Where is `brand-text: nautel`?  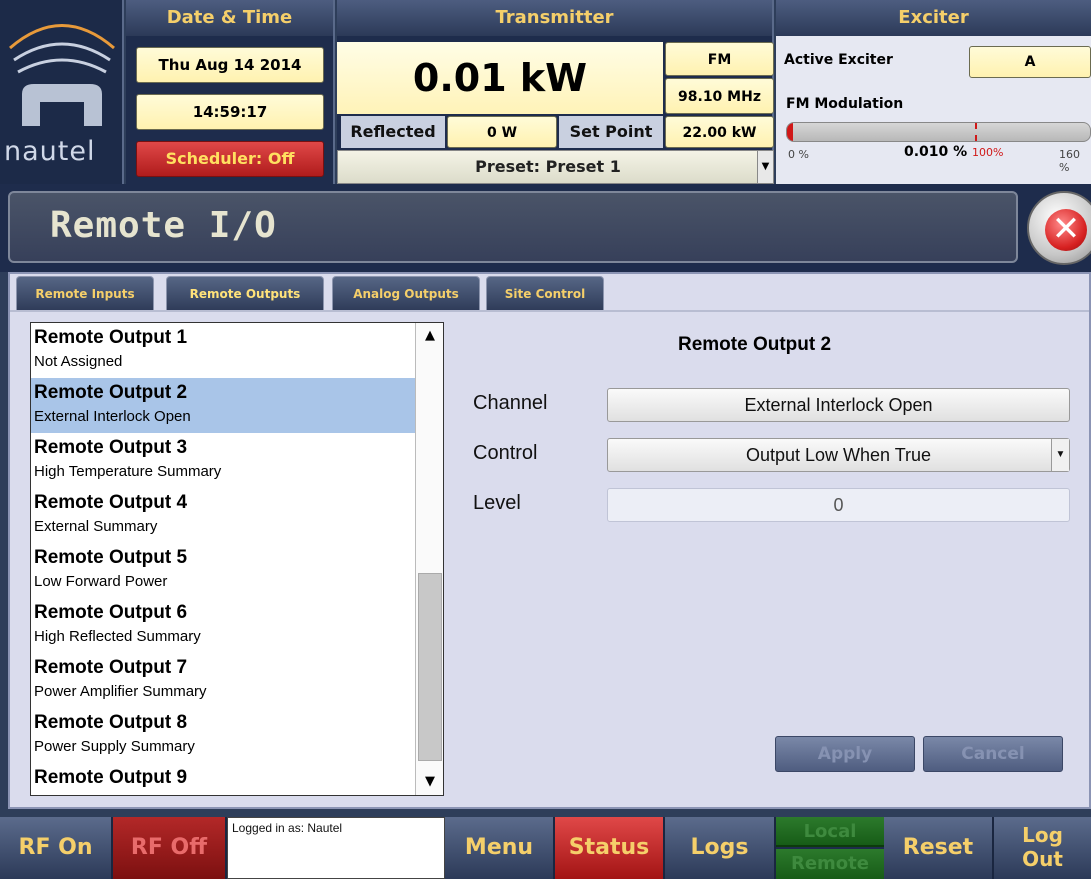
brand-text: nautel is located at coordinates (50, 151).